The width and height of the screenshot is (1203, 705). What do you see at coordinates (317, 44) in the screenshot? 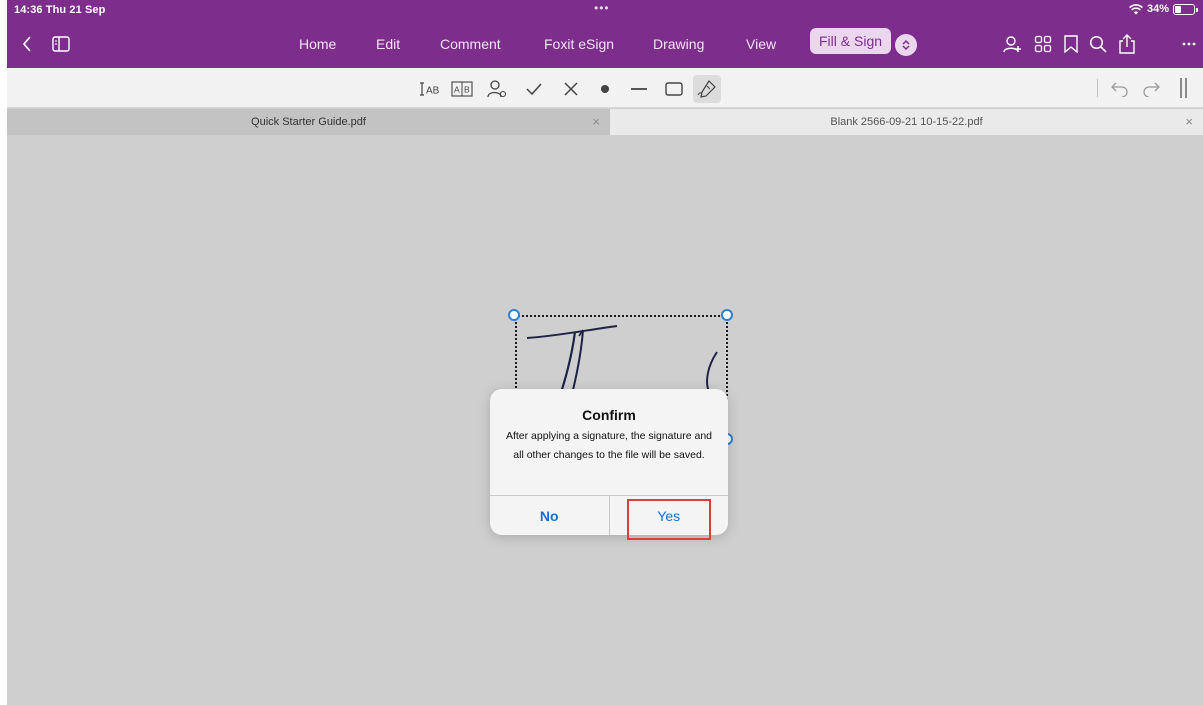
I see `tab-home: Home` at bounding box center [317, 44].